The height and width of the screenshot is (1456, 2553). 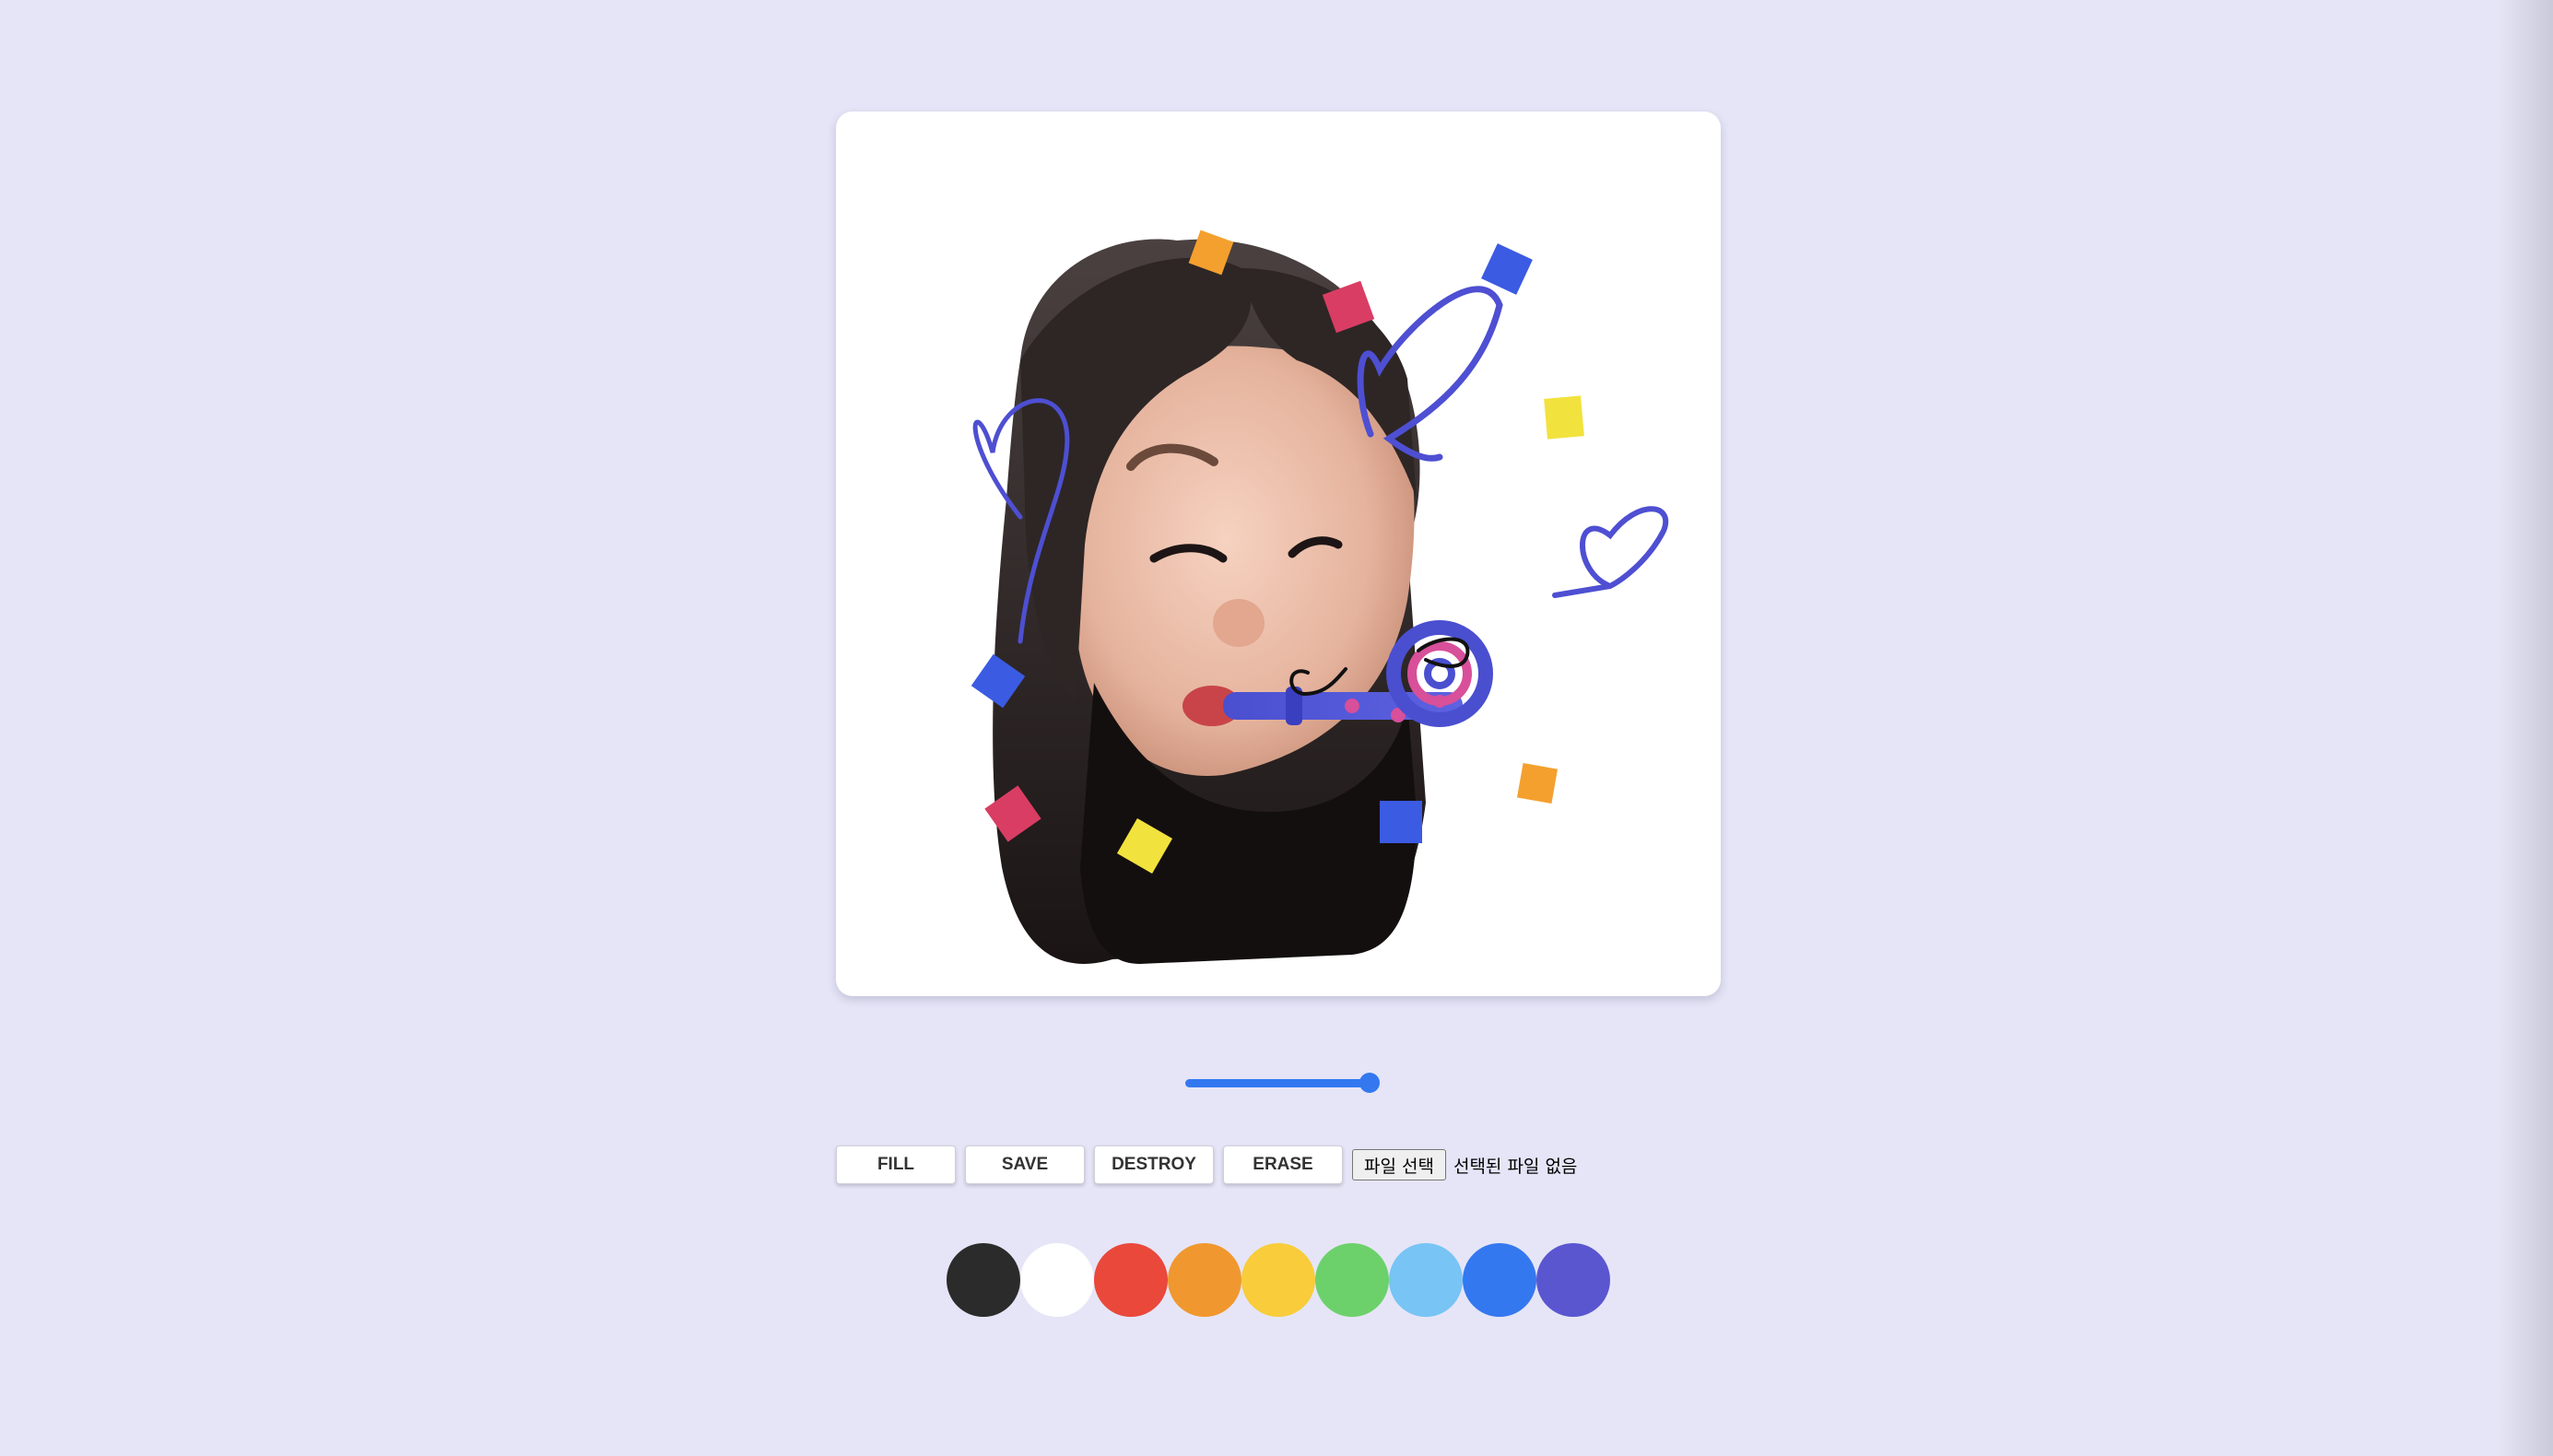 I want to click on window-edge-shadow, so click(x=2525, y=728).